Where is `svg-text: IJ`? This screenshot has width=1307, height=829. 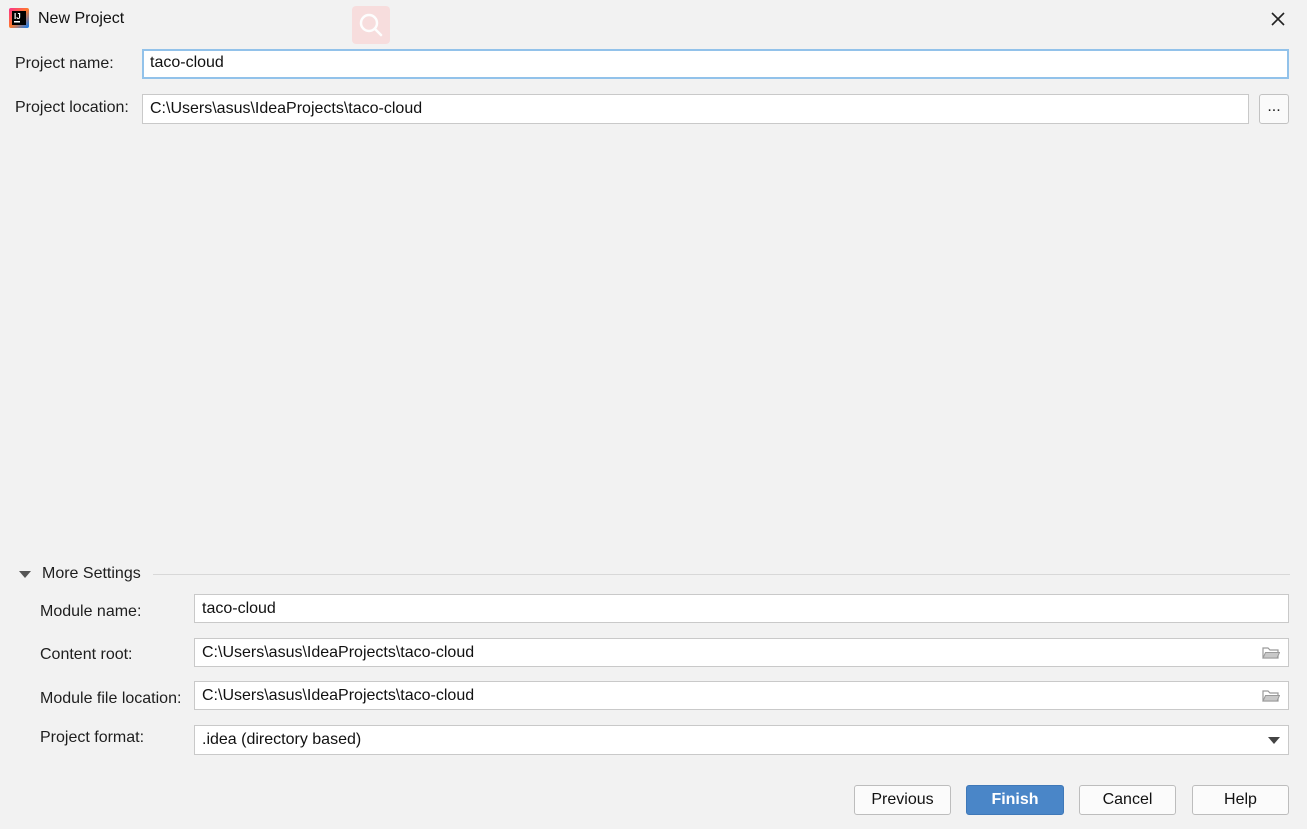 svg-text: IJ is located at coordinates (17, 16).